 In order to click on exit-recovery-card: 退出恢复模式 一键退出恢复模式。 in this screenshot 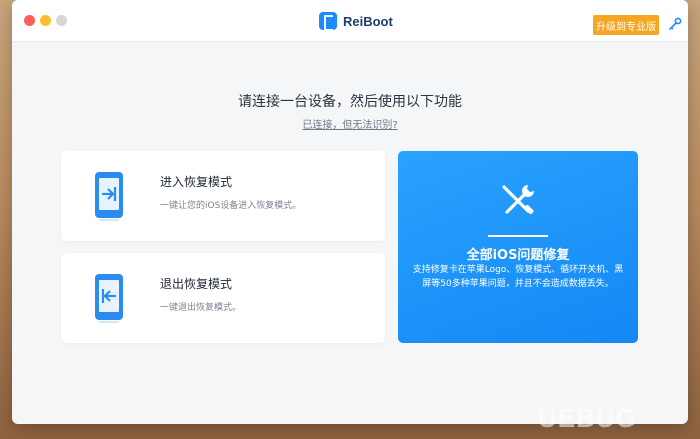, I will do `click(223, 298)`.